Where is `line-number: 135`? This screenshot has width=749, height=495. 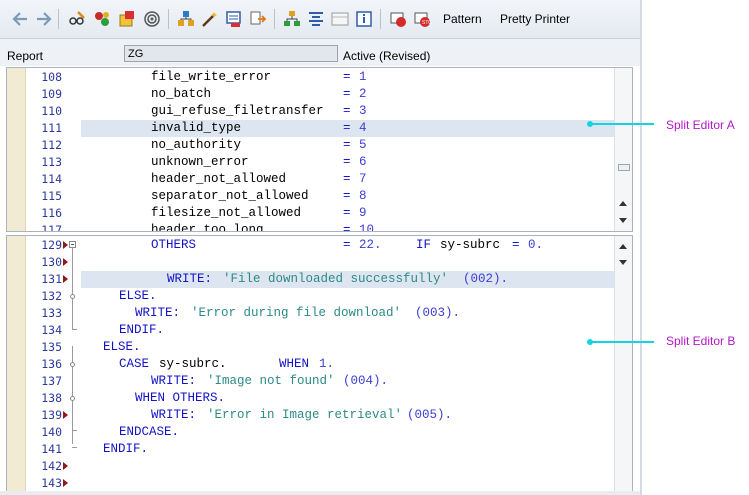
line-number: 135 is located at coordinates (51, 347).